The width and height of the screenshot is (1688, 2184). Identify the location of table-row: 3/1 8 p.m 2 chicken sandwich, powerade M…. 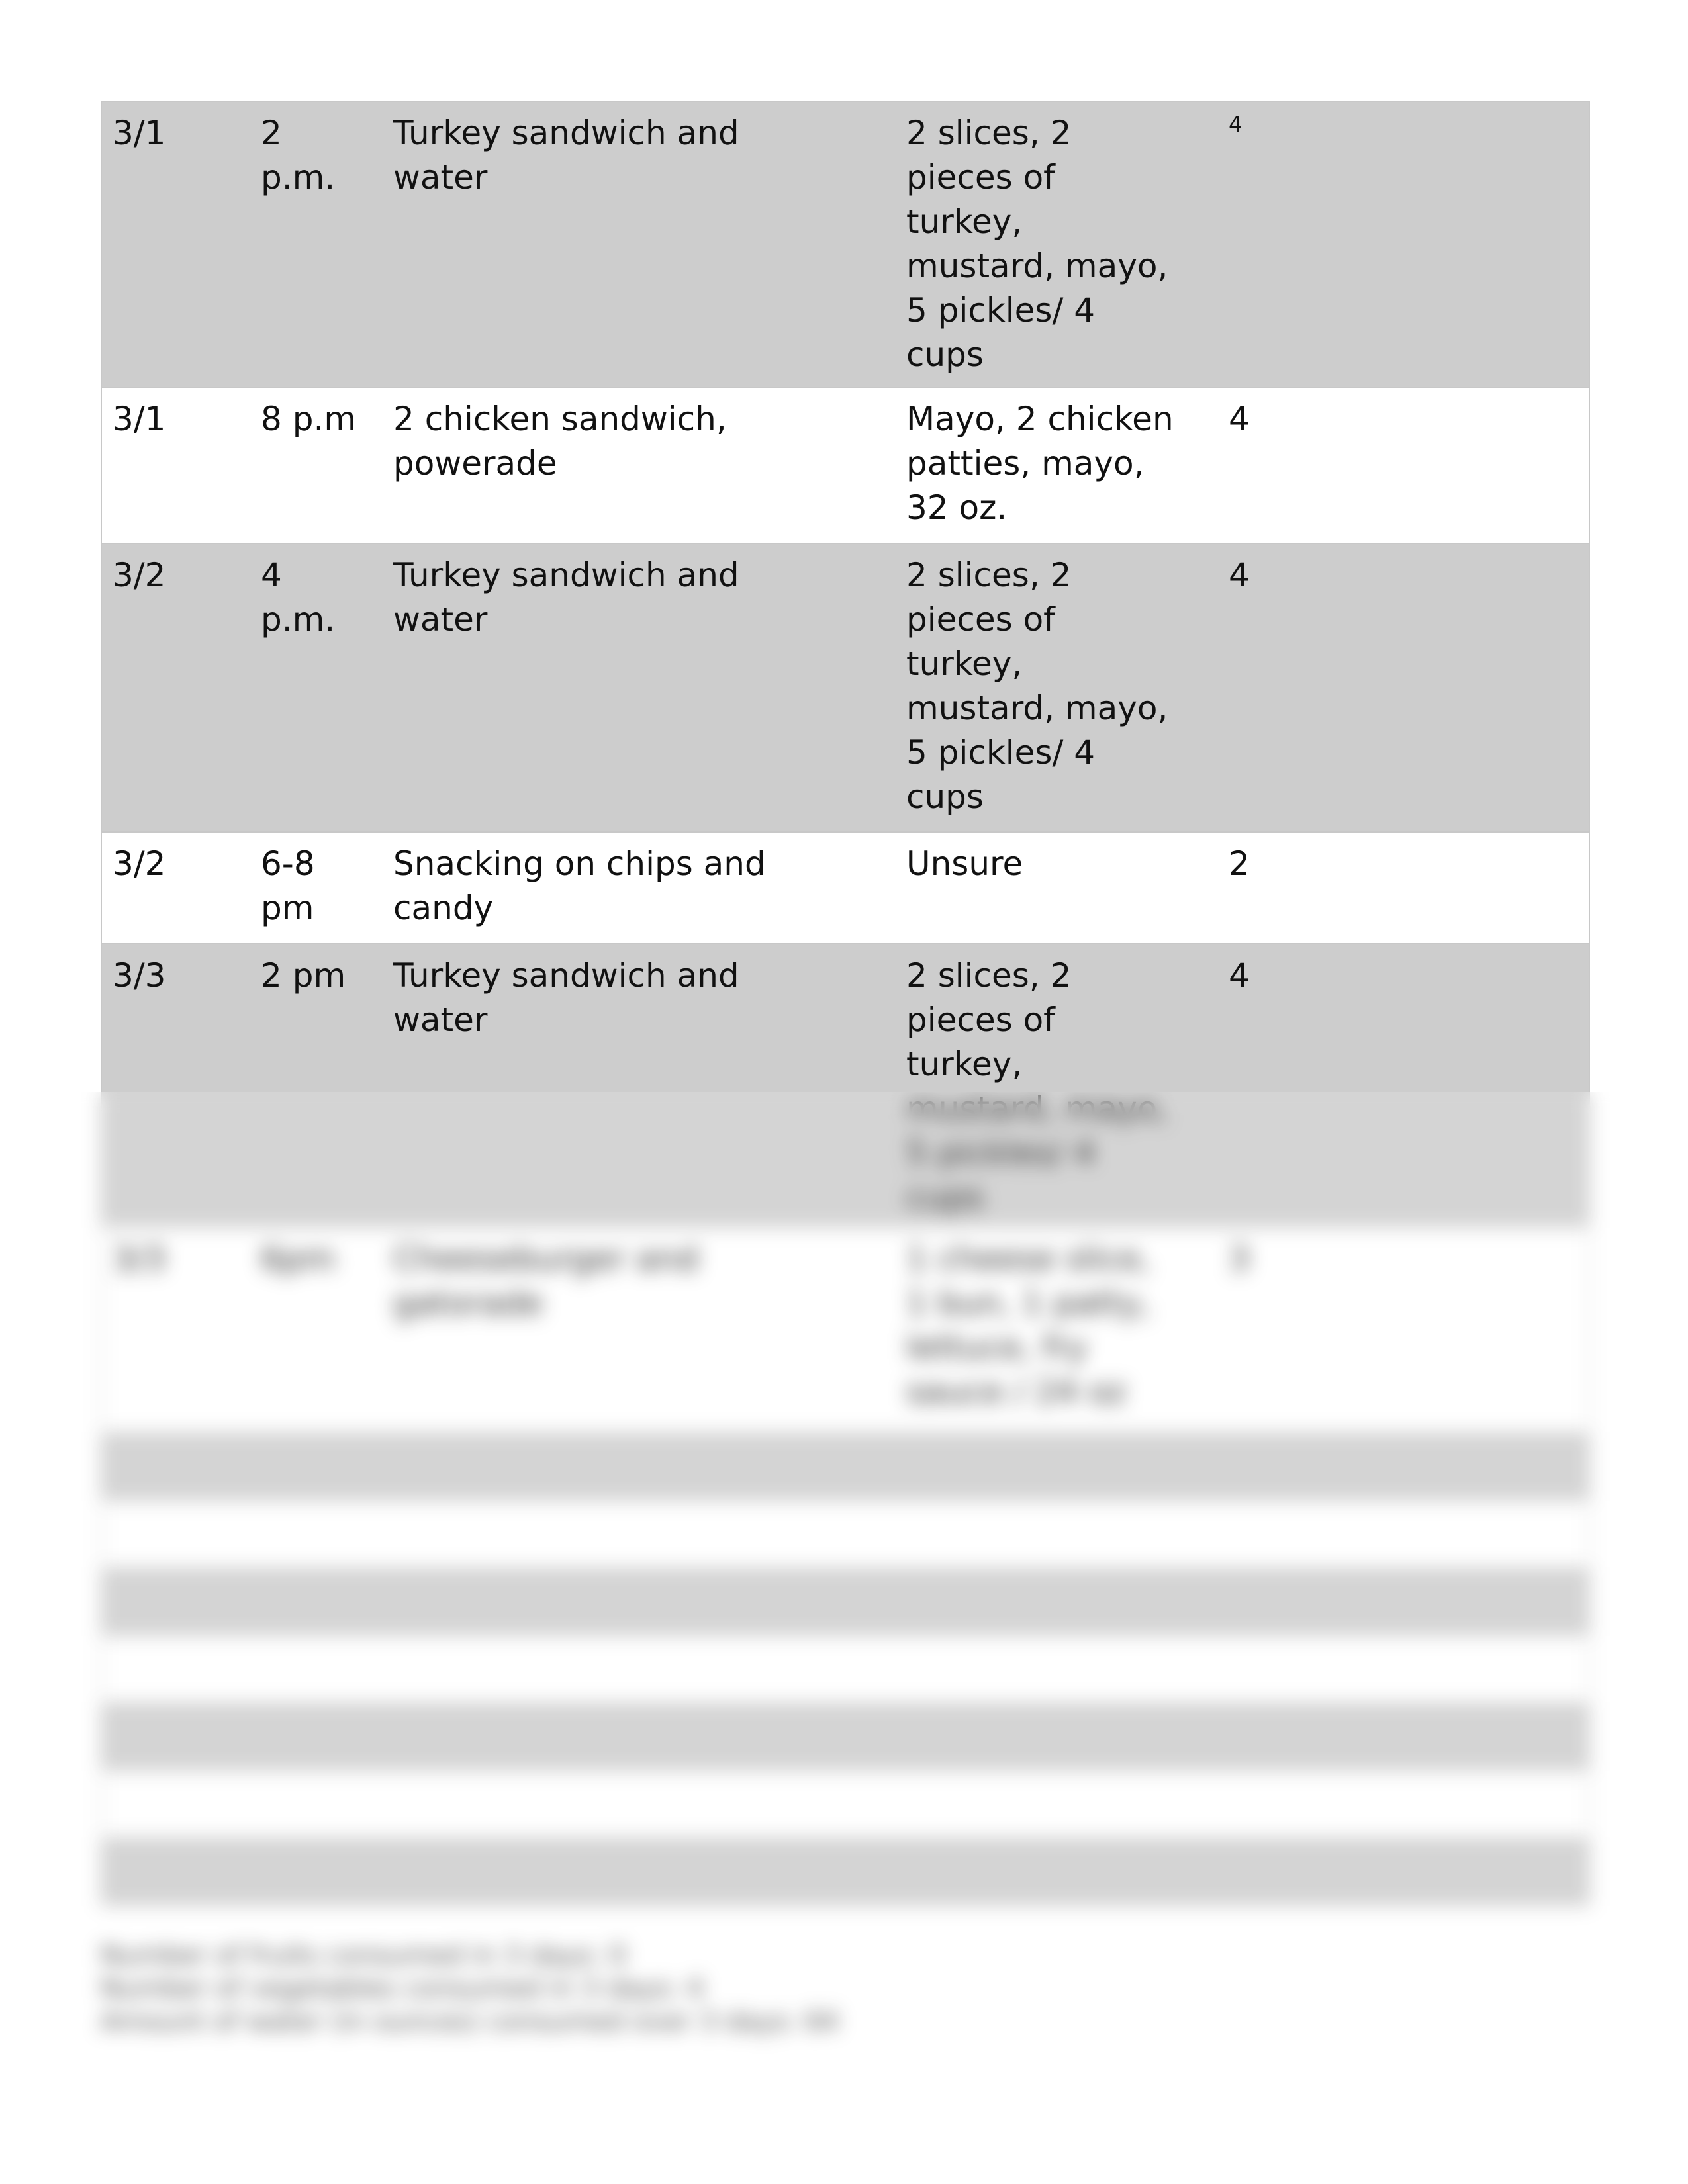
(845, 466).